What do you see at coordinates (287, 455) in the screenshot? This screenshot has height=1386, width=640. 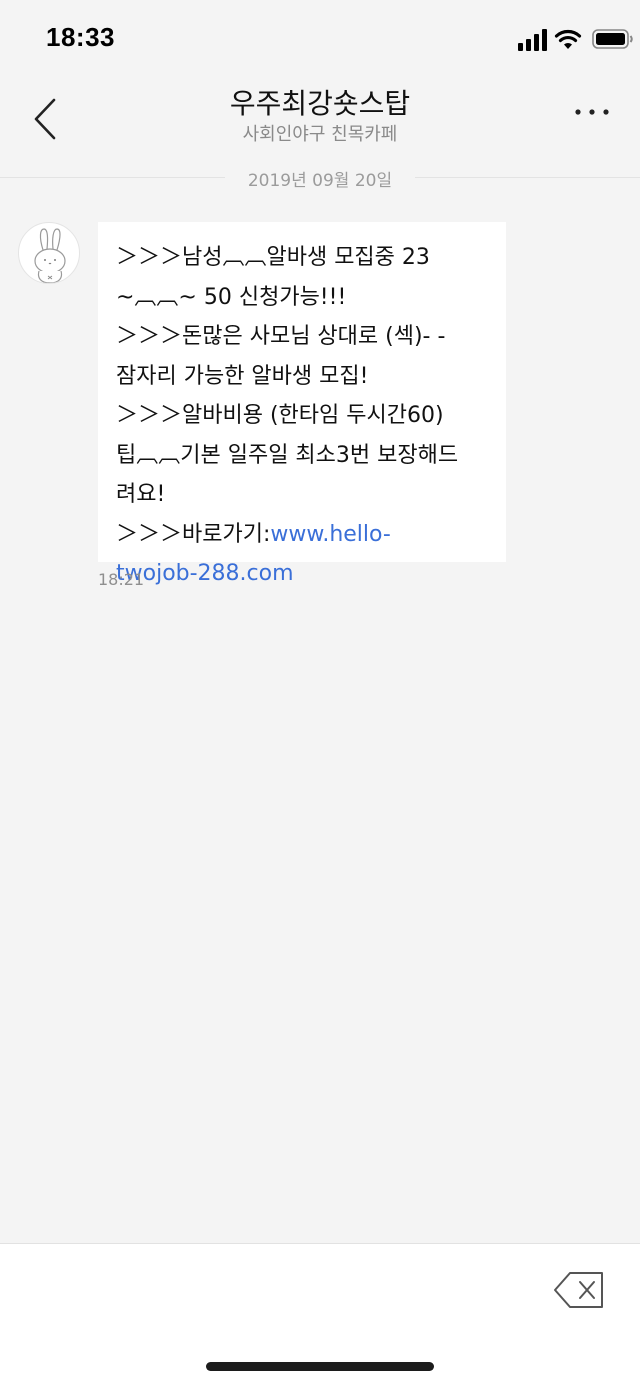 I see `message-line: 팁︹︹기본 일주일 최소3번 보장해드` at bounding box center [287, 455].